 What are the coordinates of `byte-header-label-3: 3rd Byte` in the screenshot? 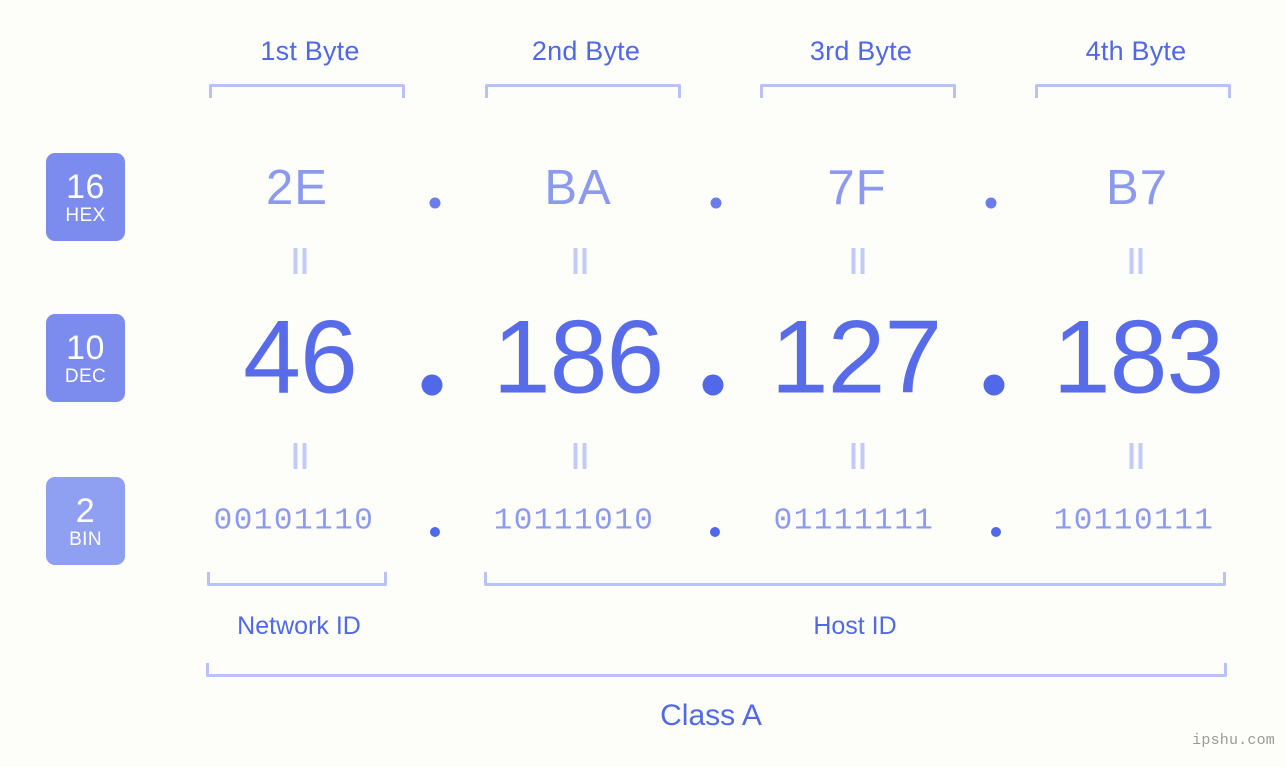 It's located at (861, 51).